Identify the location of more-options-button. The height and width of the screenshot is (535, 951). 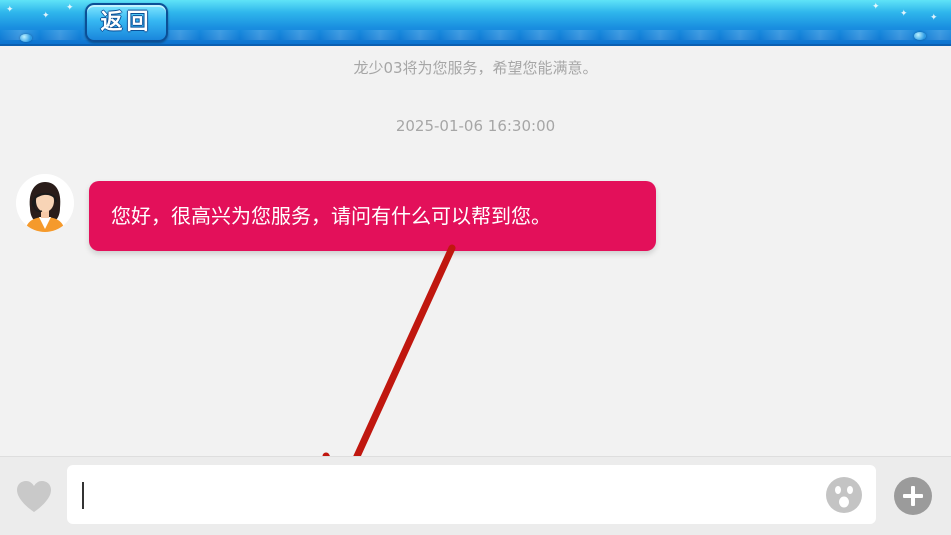
(913, 496).